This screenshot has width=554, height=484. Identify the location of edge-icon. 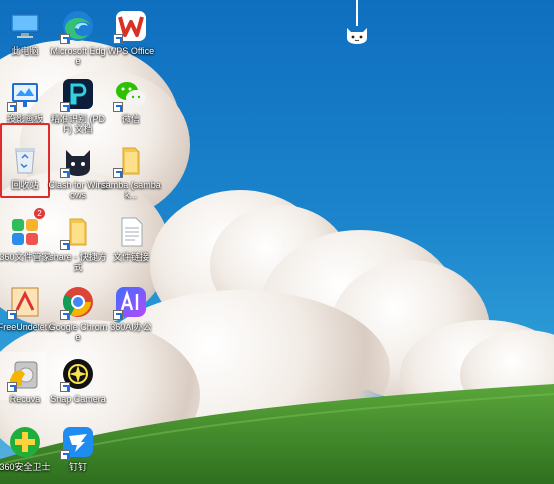
(78, 26).